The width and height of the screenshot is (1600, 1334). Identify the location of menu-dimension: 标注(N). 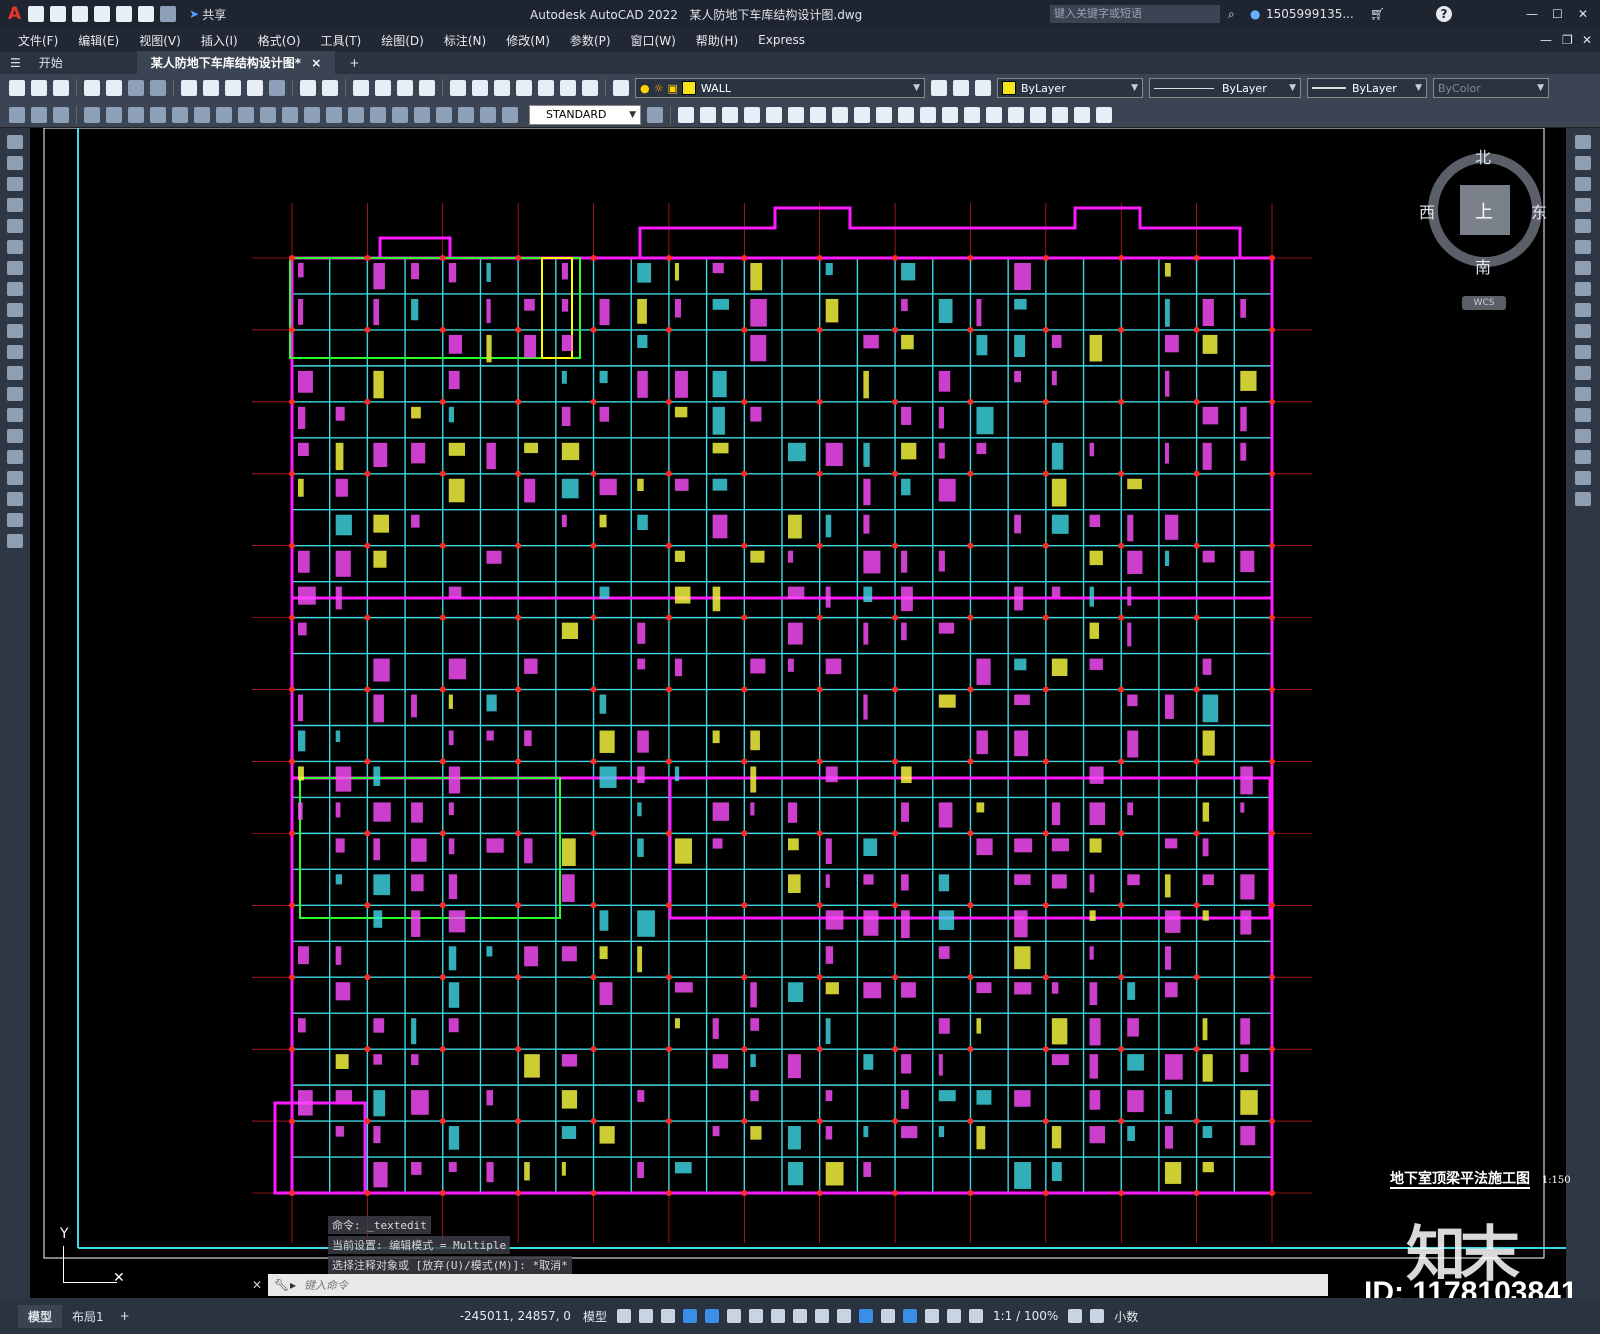
(465, 40).